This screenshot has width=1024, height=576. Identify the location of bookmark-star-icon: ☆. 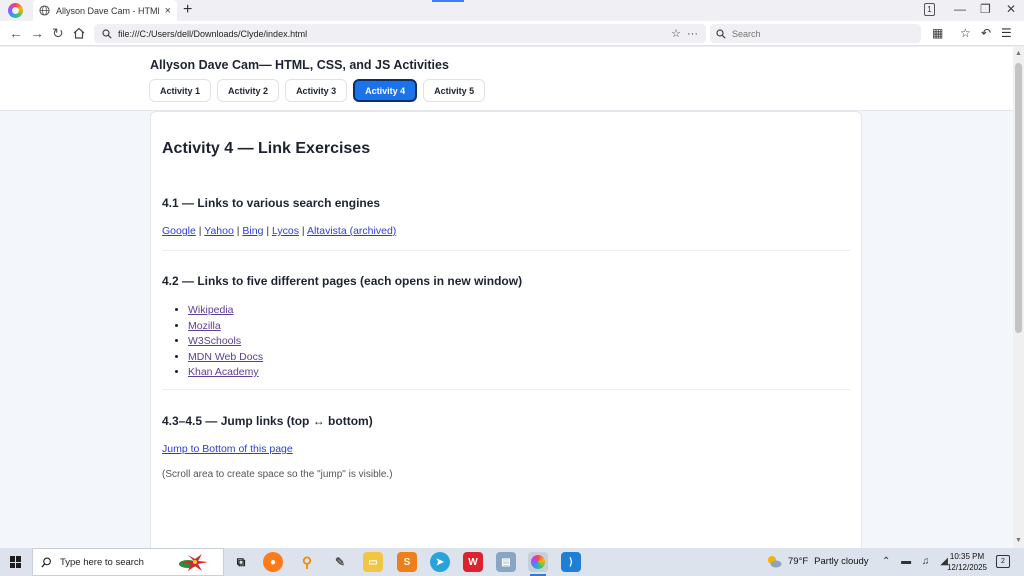
(676, 33).